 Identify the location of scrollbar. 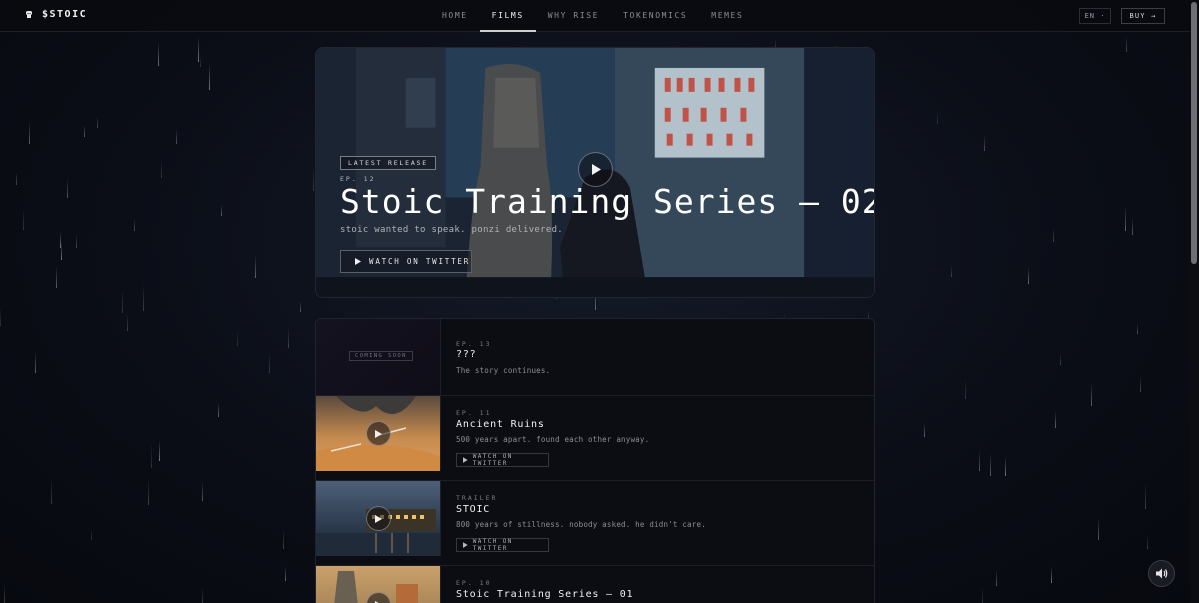
(1194, 301).